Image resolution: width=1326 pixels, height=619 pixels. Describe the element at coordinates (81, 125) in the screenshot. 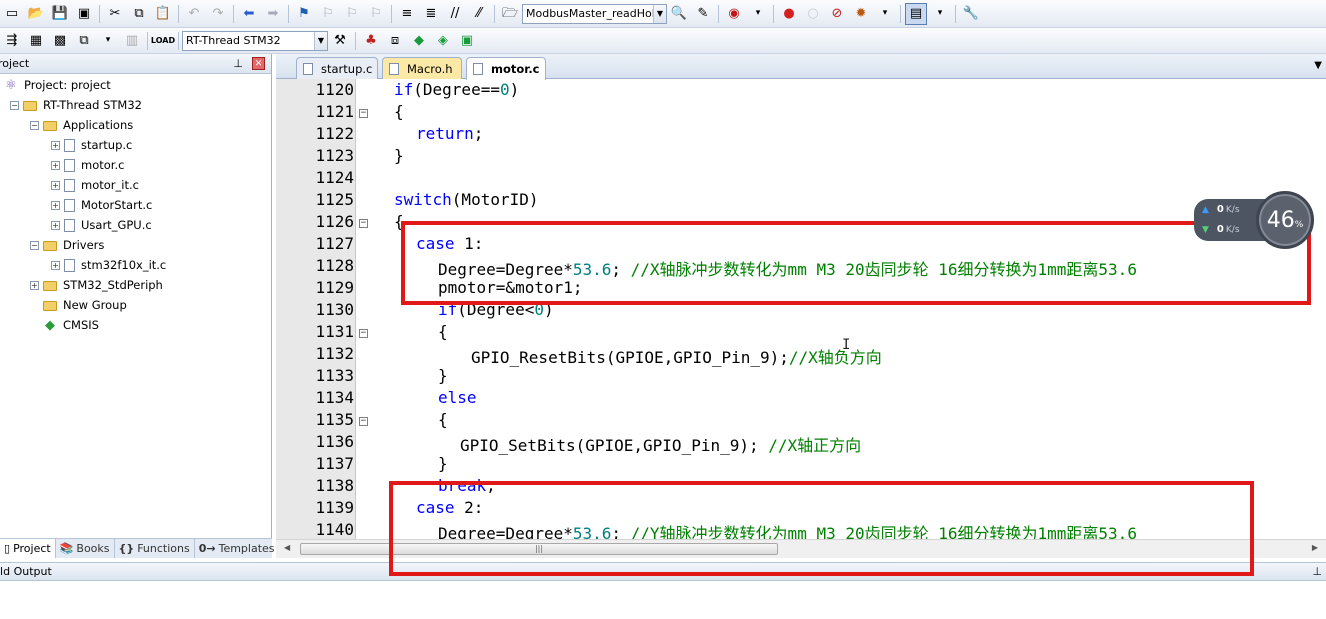

I see `tree-item-group-applications: − Applications` at that location.